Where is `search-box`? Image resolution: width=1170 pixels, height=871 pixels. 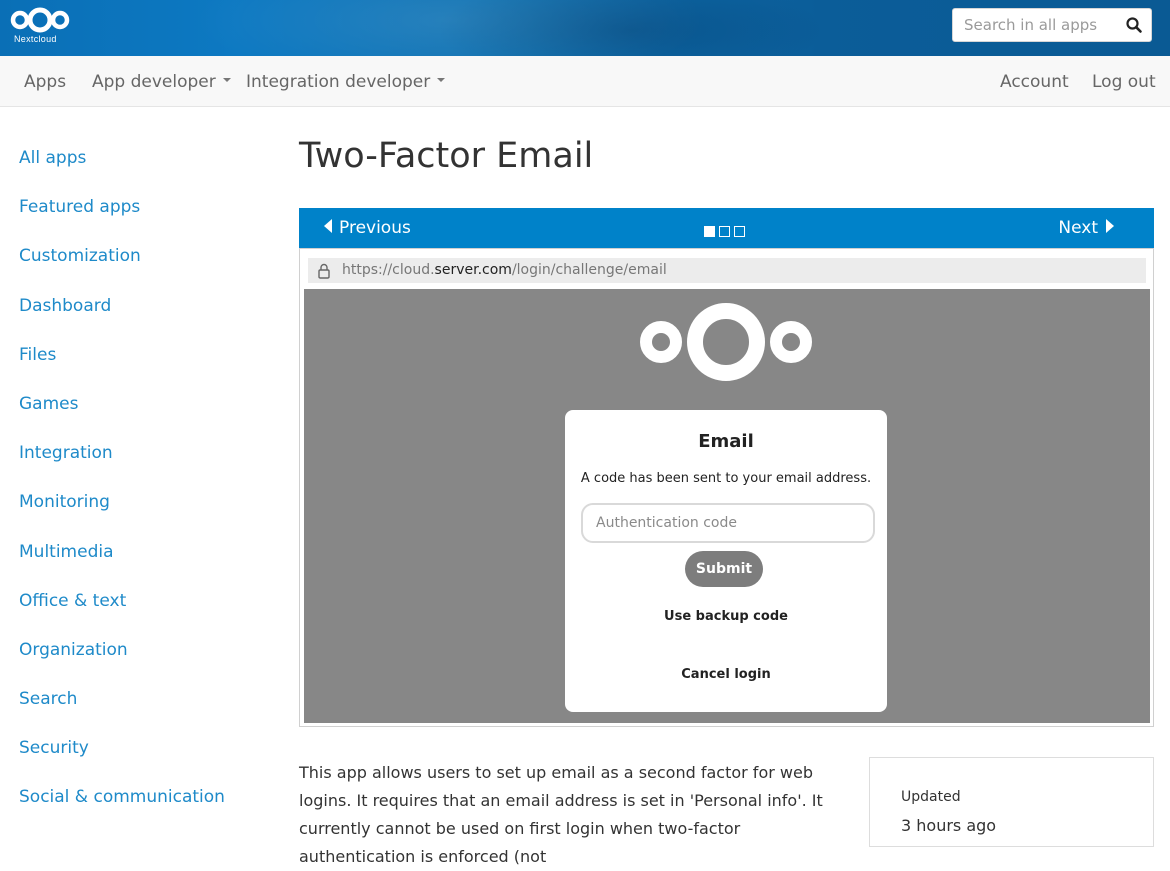
search-box is located at coordinates (1052, 25).